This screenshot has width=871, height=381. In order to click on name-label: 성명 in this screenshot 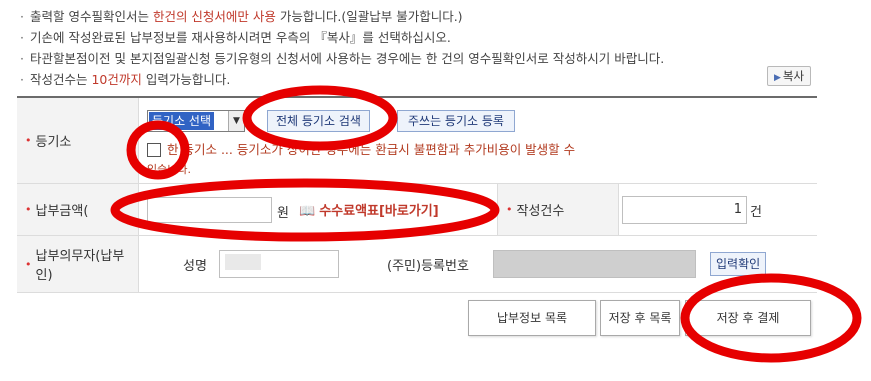, I will do `click(195, 266)`.